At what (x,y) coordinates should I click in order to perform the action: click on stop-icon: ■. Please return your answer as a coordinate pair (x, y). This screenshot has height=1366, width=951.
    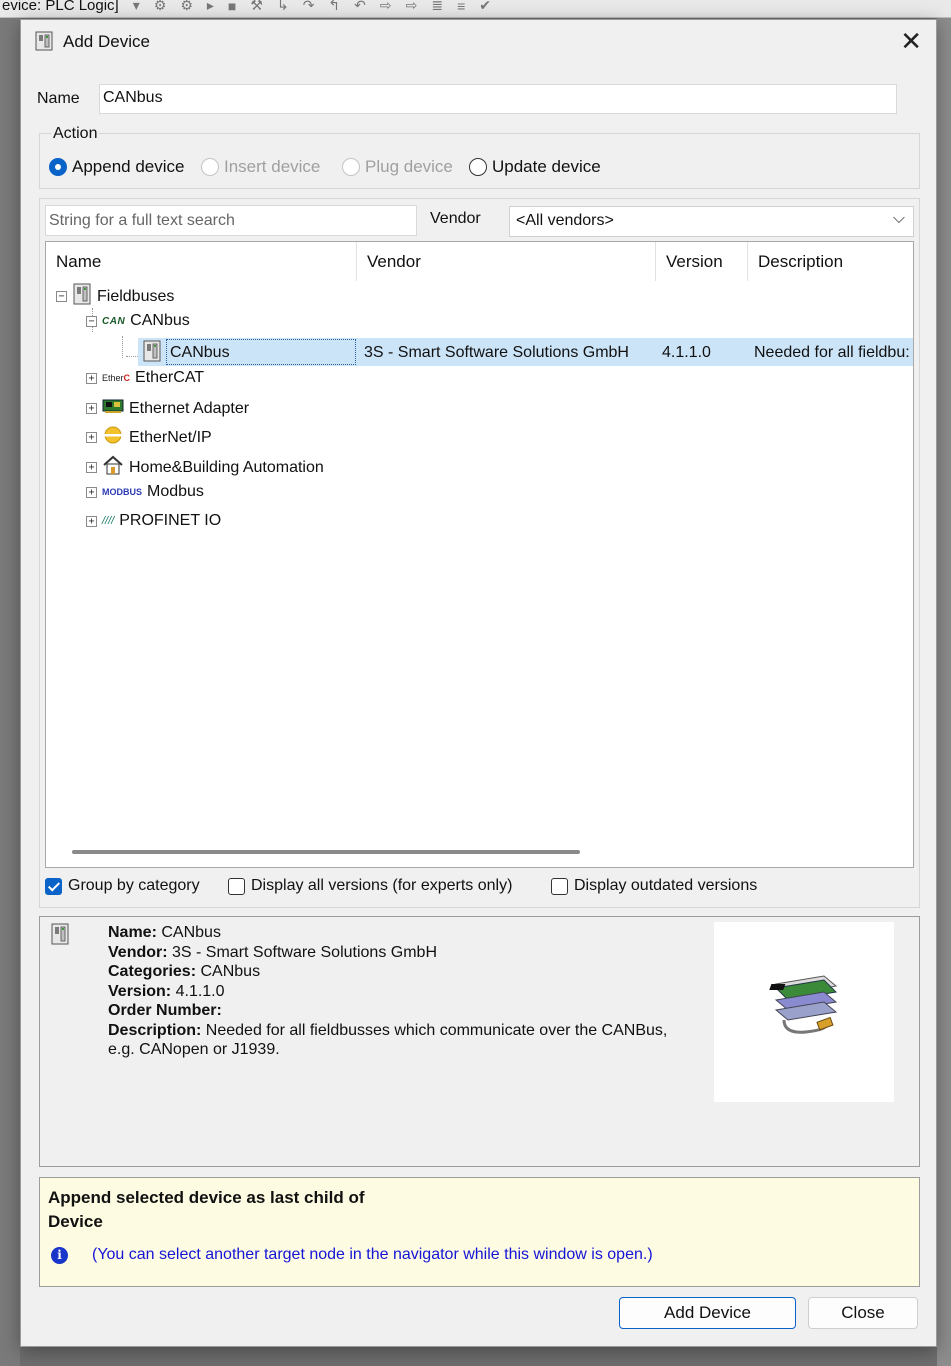
    Looking at the image, I should click on (232, 7).